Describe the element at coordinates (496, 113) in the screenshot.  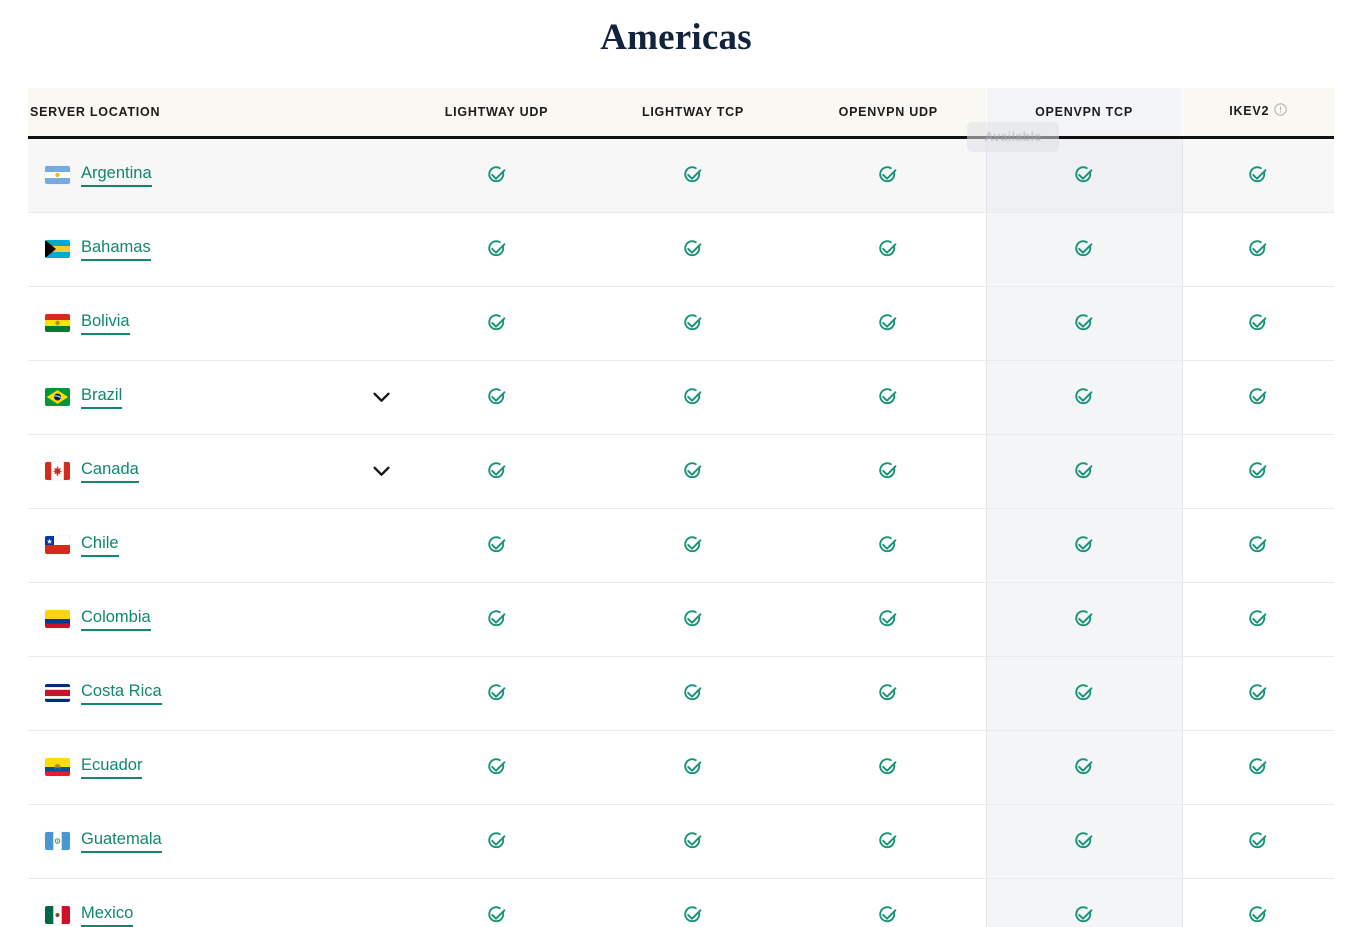
I see `column-header-lightway_udp: LIGHTWAY UDP` at that location.